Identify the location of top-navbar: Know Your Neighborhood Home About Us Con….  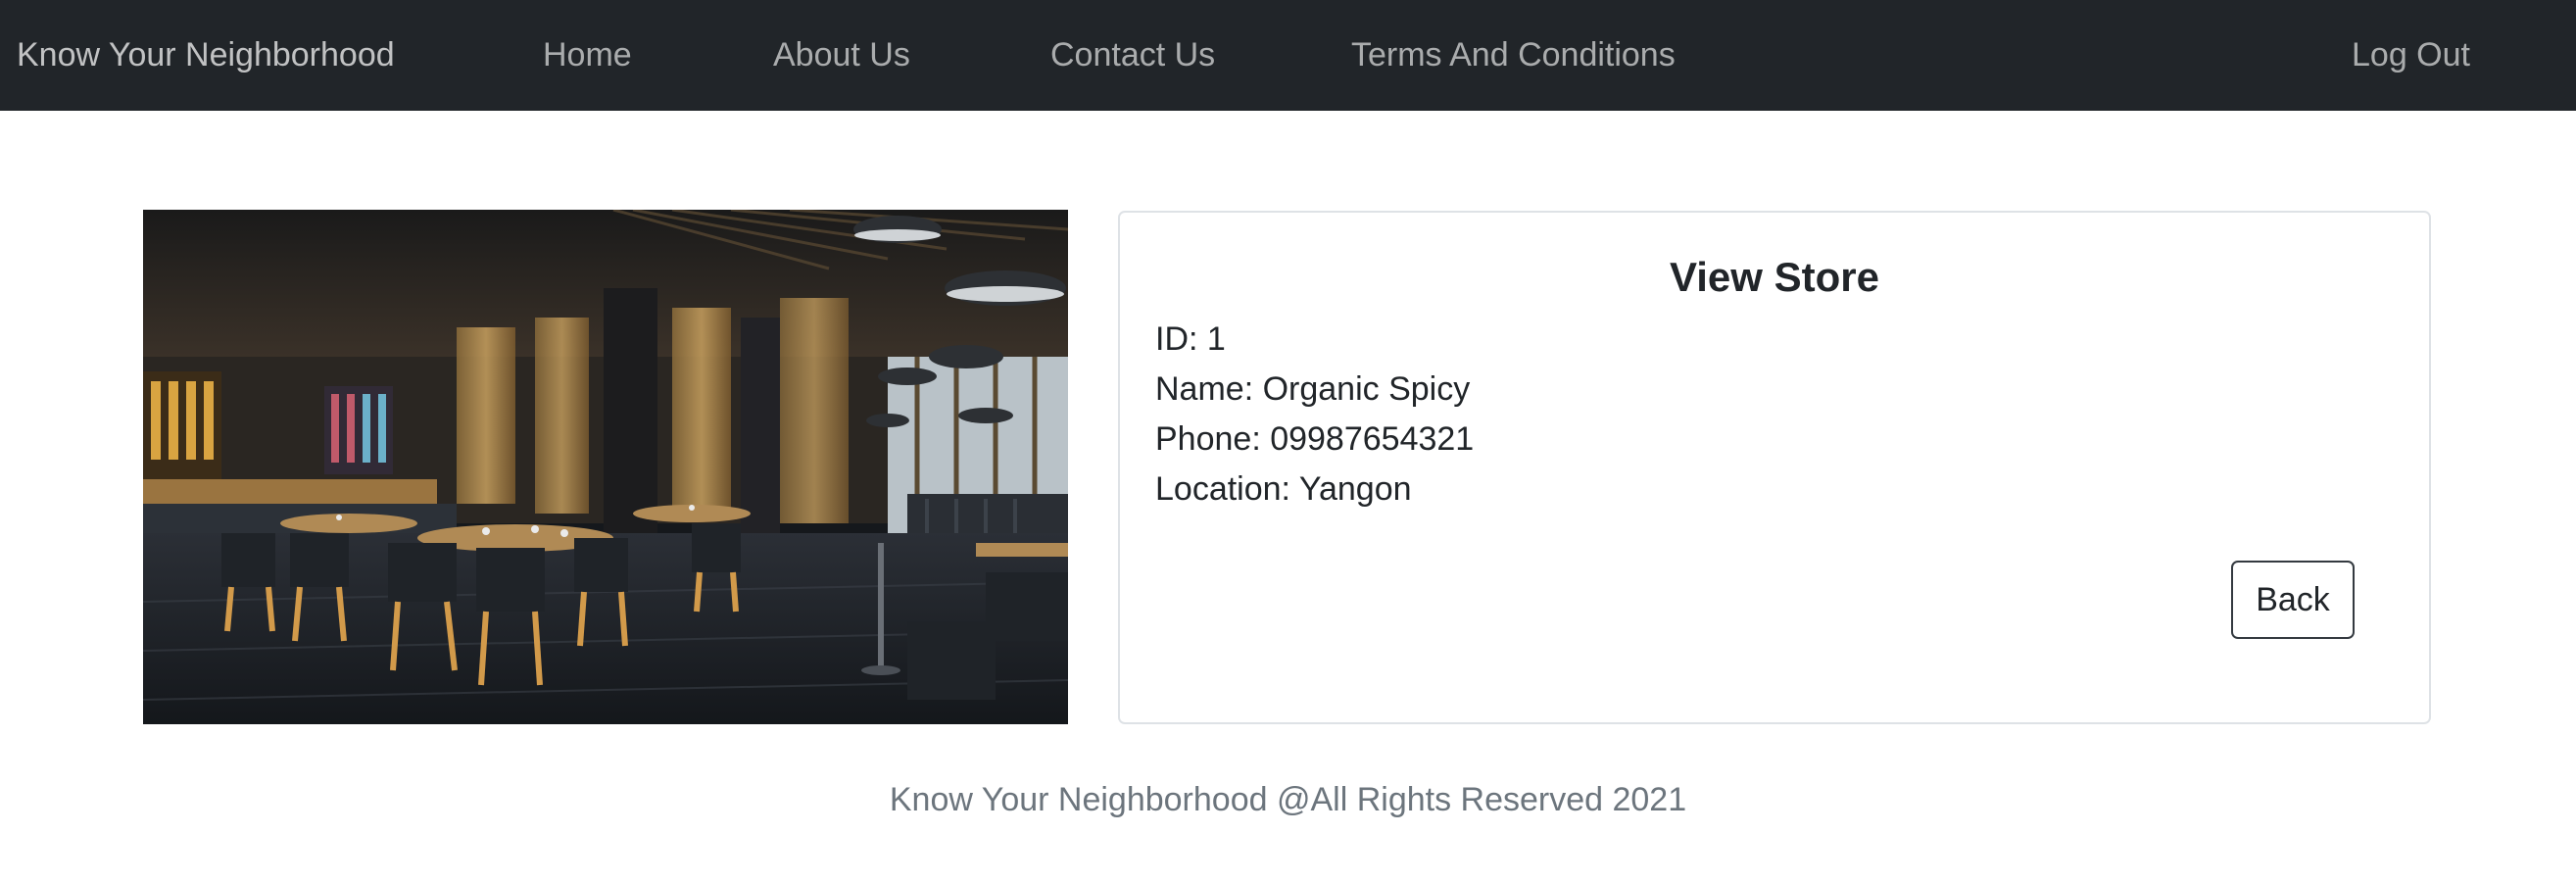
(1288, 55).